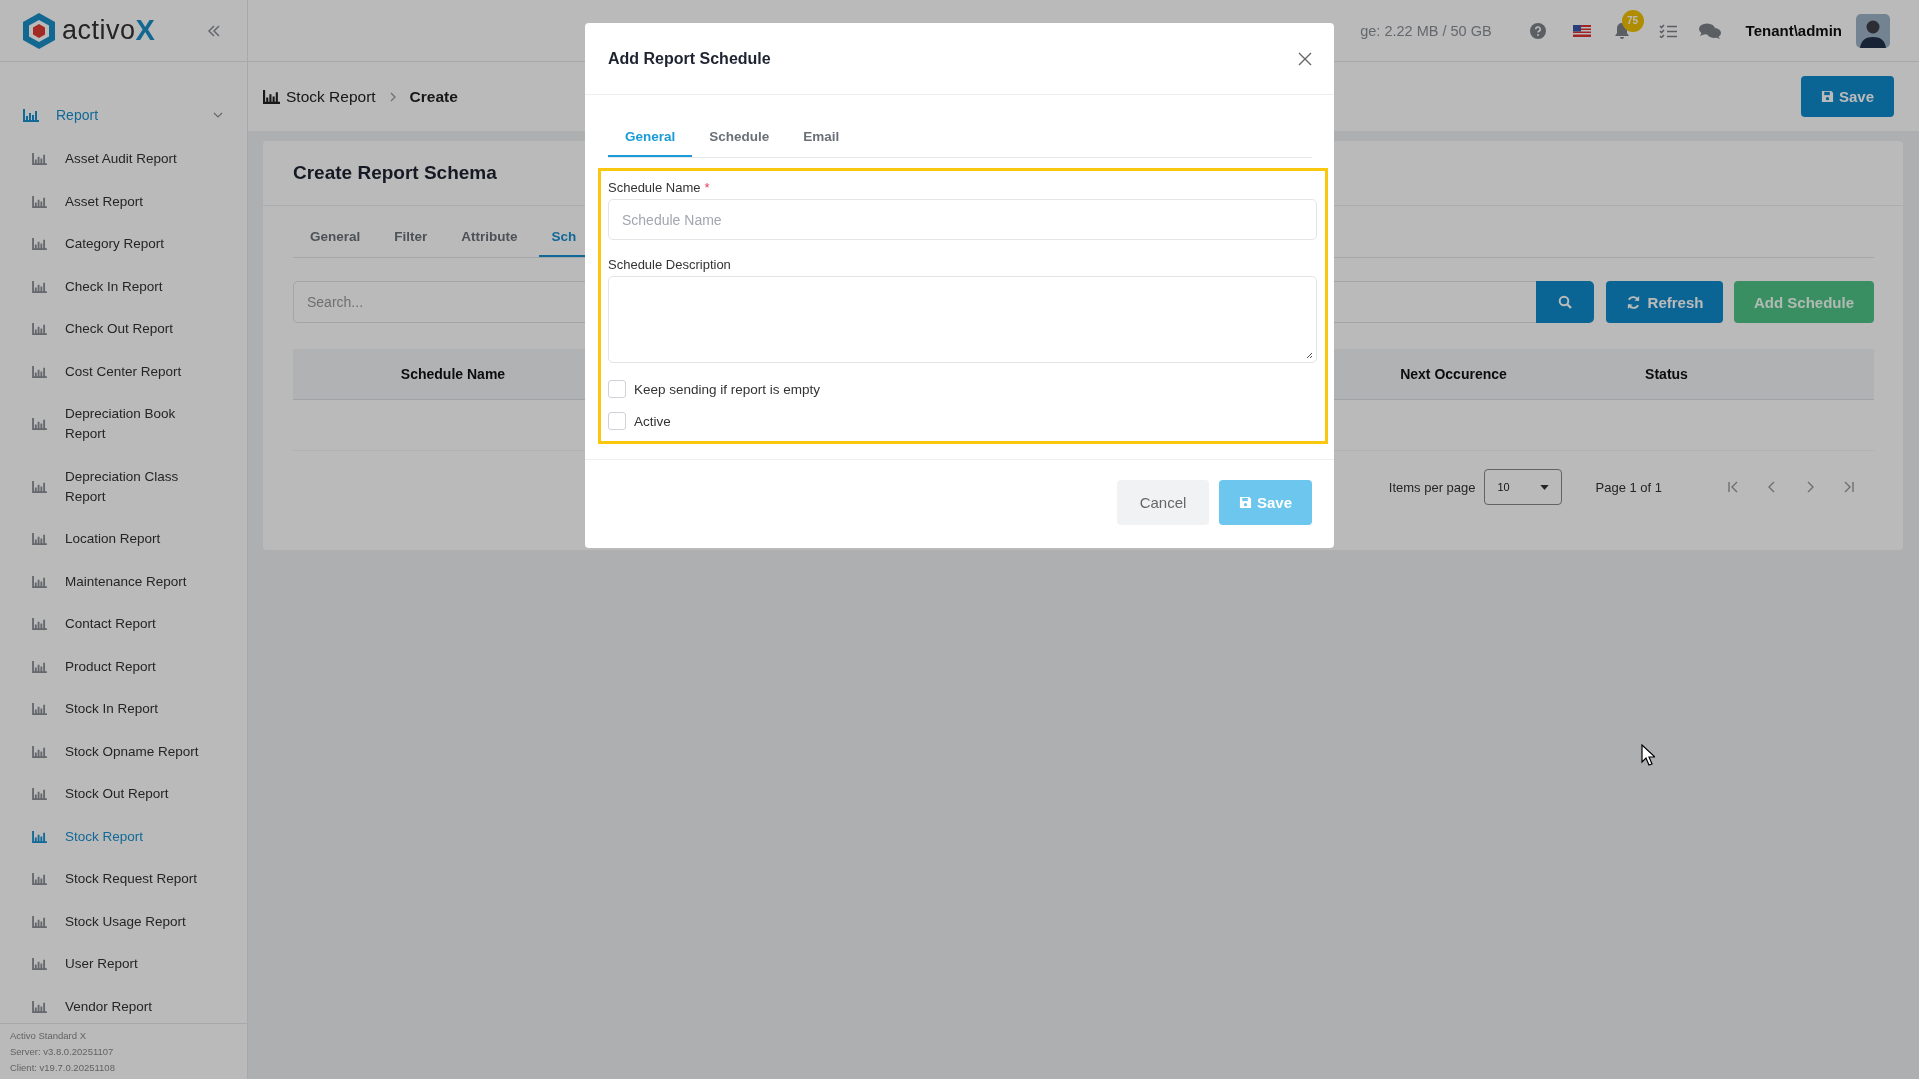 The width and height of the screenshot is (1919, 1079). I want to click on help-icon, so click(1537, 30).